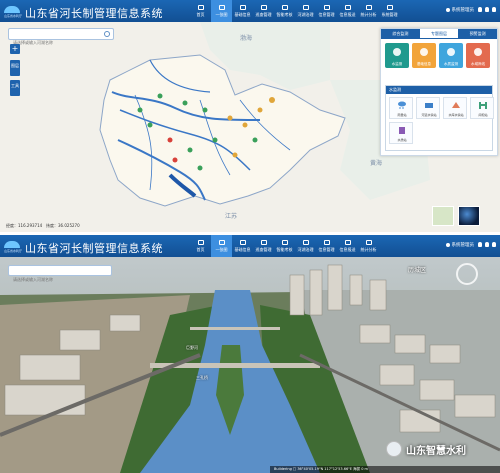 Image resolution: width=500 pixels, height=473 pixels. Describe the element at coordinates (15, 68) in the screenshot. I see `layer-button: 图层` at that location.